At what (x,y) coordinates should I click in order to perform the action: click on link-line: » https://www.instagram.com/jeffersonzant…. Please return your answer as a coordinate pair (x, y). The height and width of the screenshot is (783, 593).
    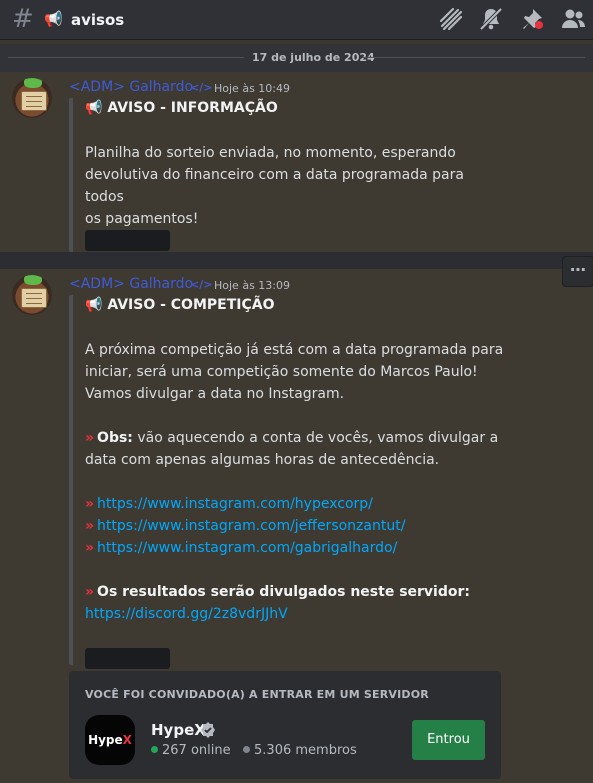
    Looking at the image, I should click on (295, 526).